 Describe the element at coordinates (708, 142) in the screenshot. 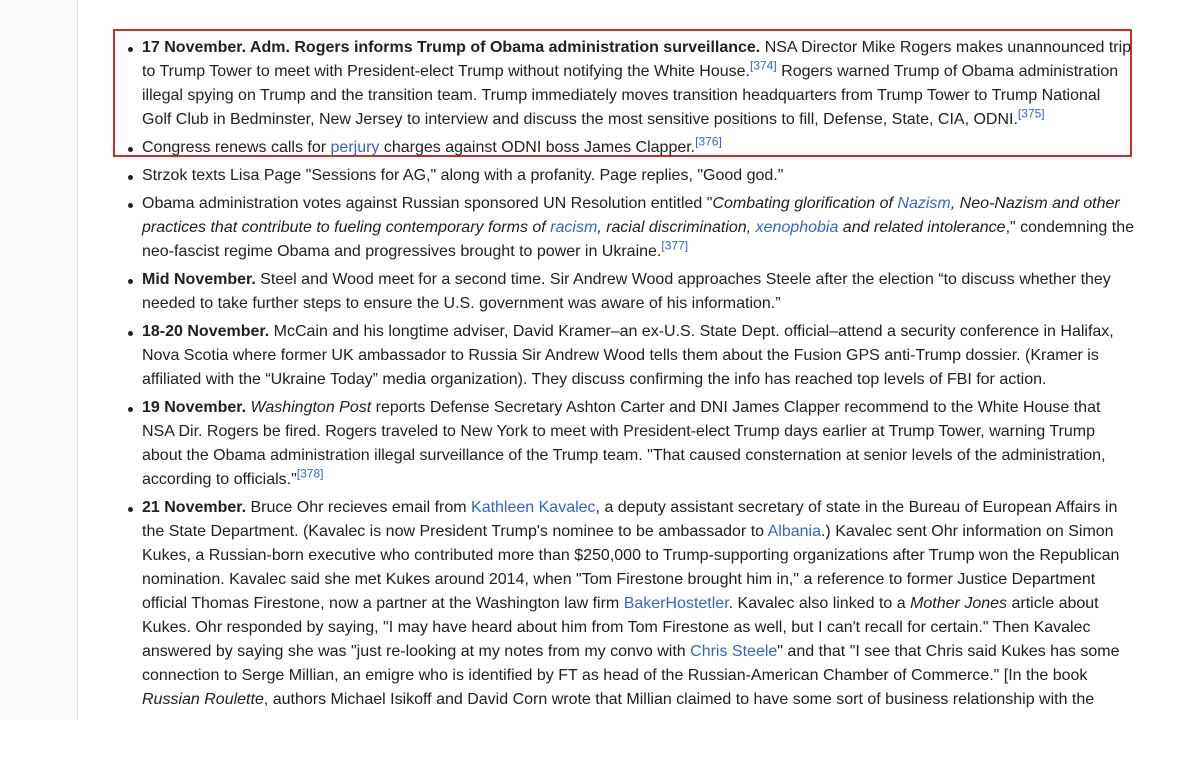

I see `reference-376: [376]` at that location.